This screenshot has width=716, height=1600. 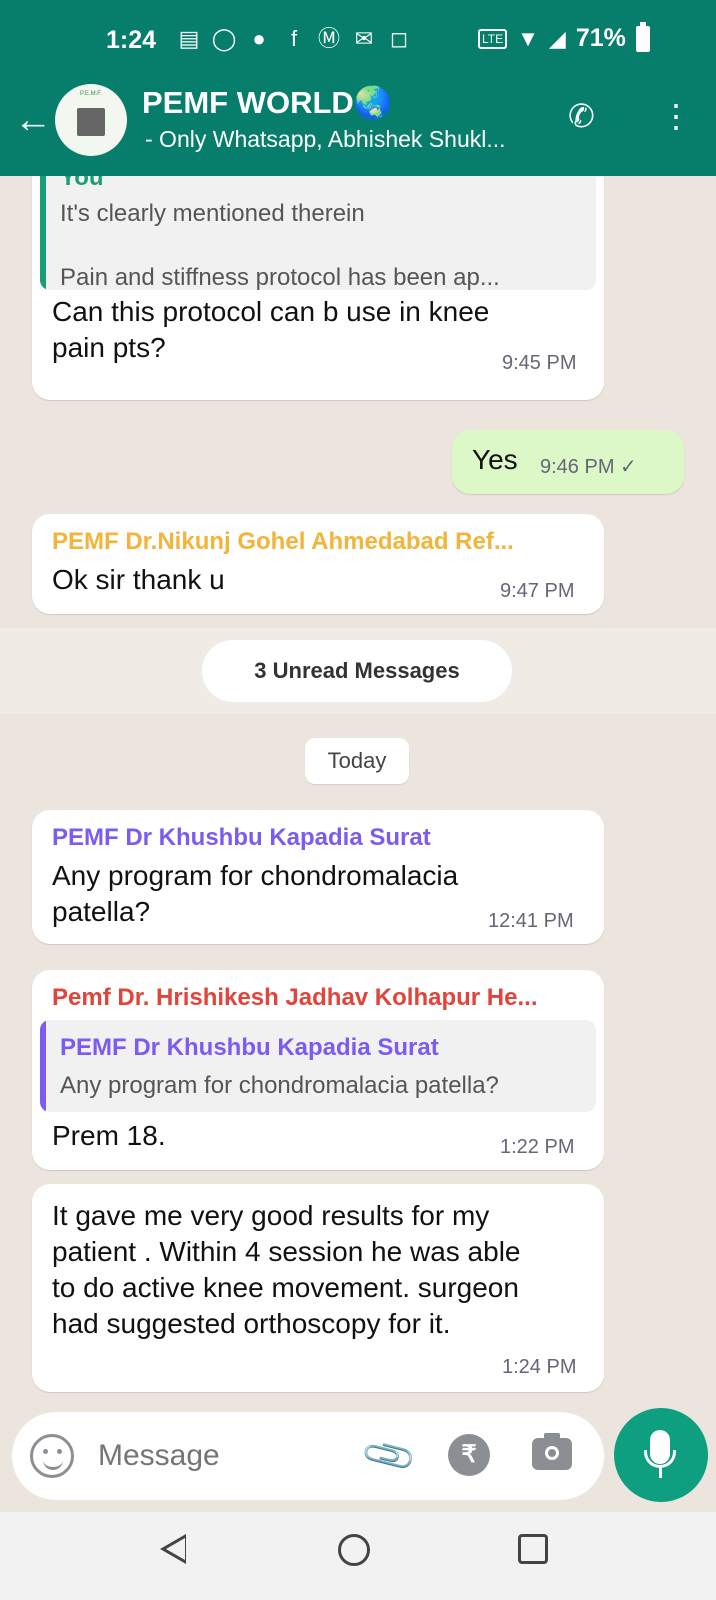 What do you see at coordinates (660, 1459) in the screenshot?
I see `mic-stand` at bounding box center [660, 1459].